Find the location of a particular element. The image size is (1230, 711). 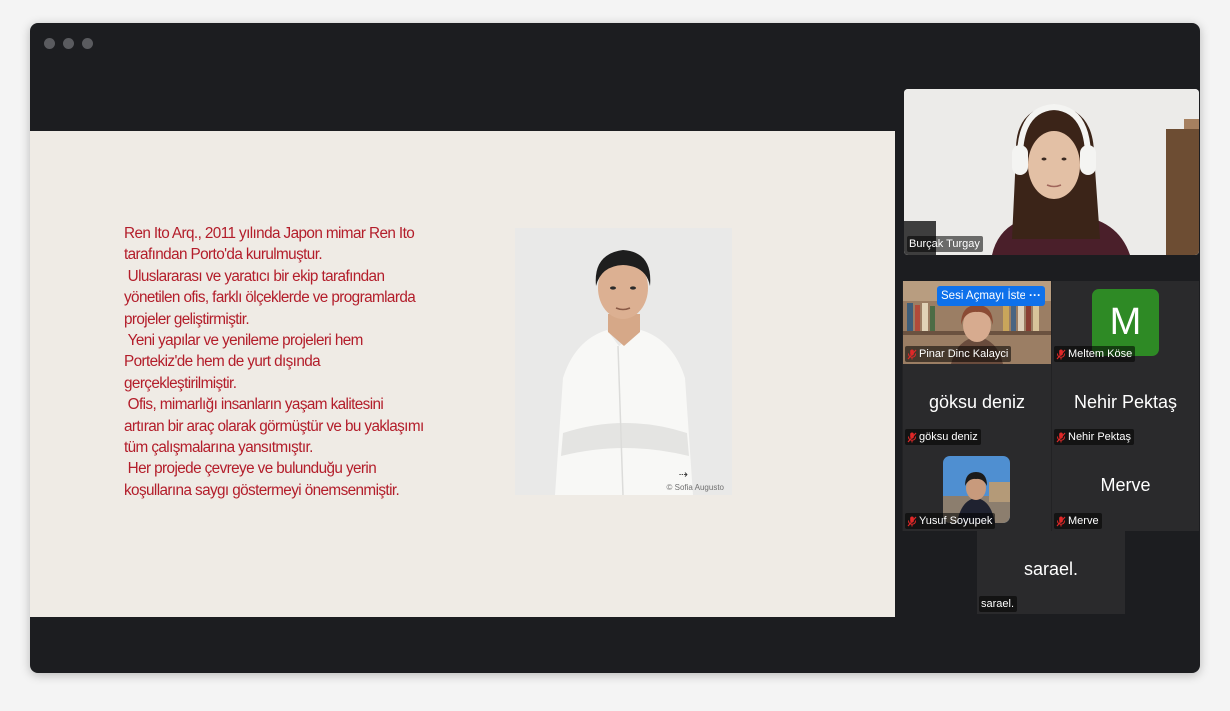

participant-name-tag: Nehir Pektaş is located at coordinates (1094, 437).